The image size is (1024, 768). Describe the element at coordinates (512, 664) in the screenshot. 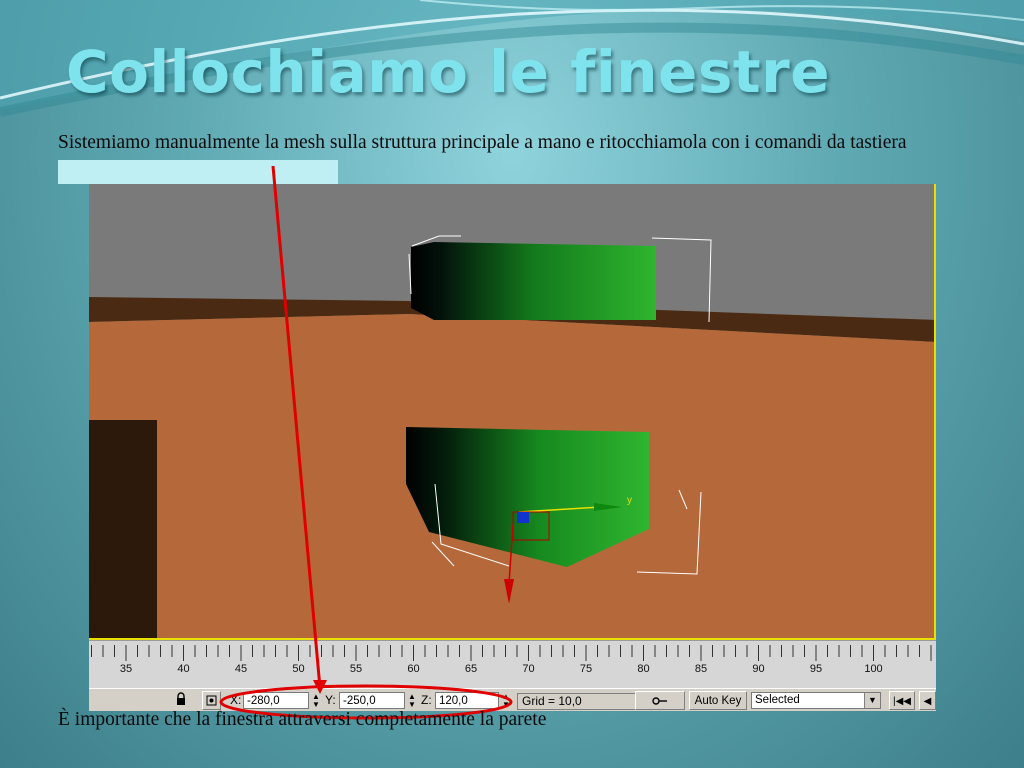

I see `timeline-ruler: 35 40 45 50 55 60 65 70 75 80 85 90 95 100` at that location.